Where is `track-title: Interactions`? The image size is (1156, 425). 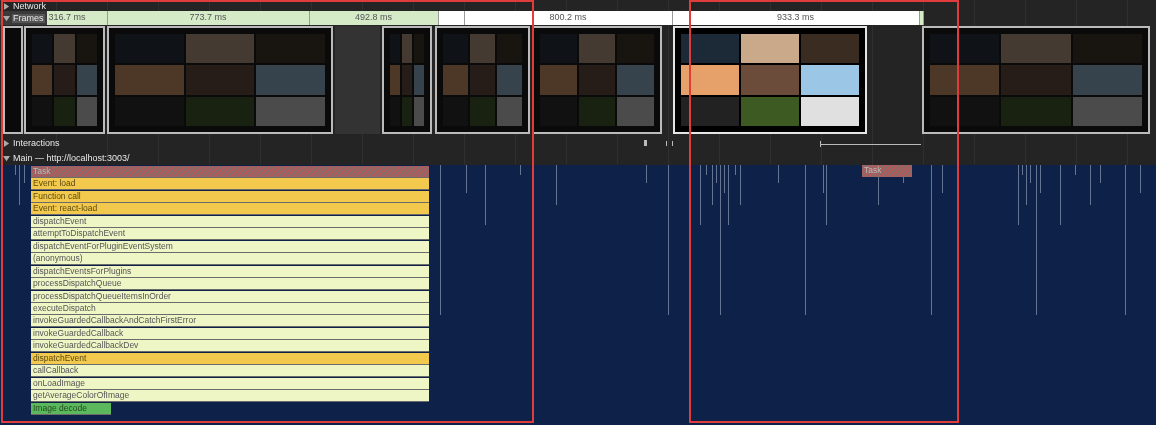 track-title: Interactions is located at coordinates (36, 143).